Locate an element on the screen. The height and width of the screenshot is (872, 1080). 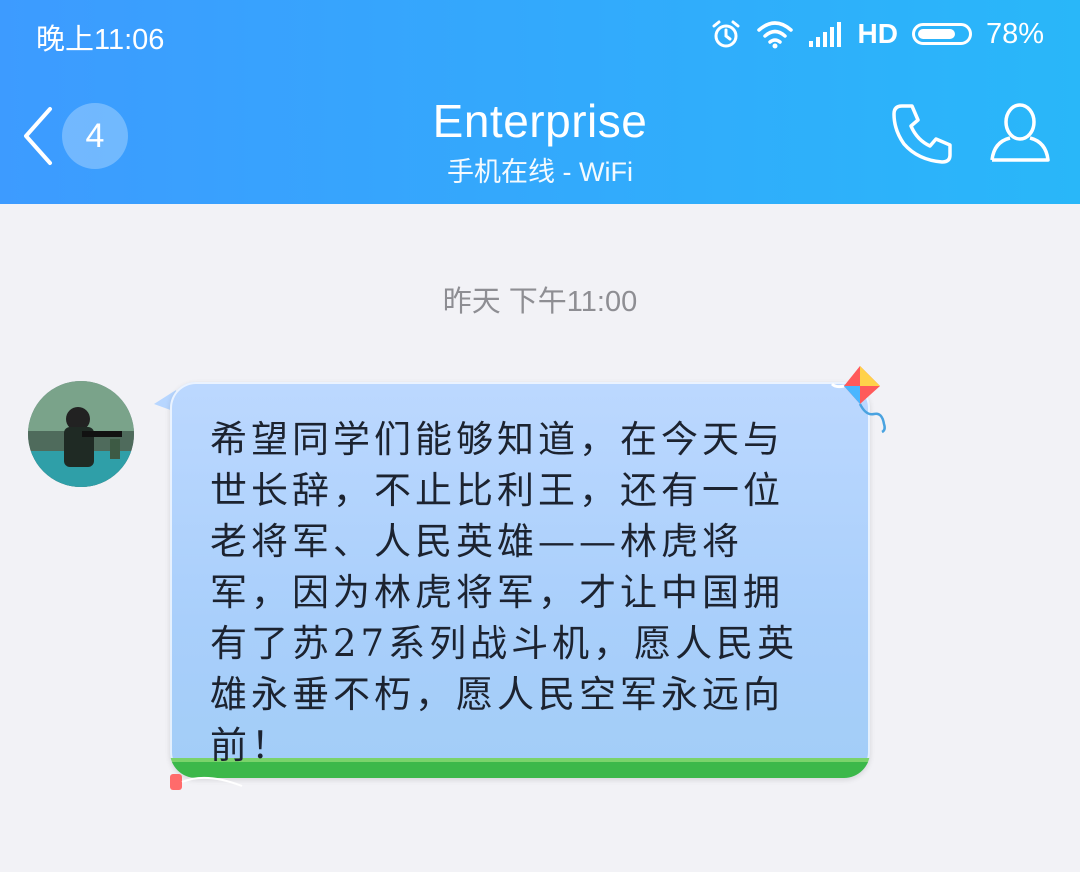
message-timestamp: 昨天 下午11:00 is located at coordinates (540, 302).